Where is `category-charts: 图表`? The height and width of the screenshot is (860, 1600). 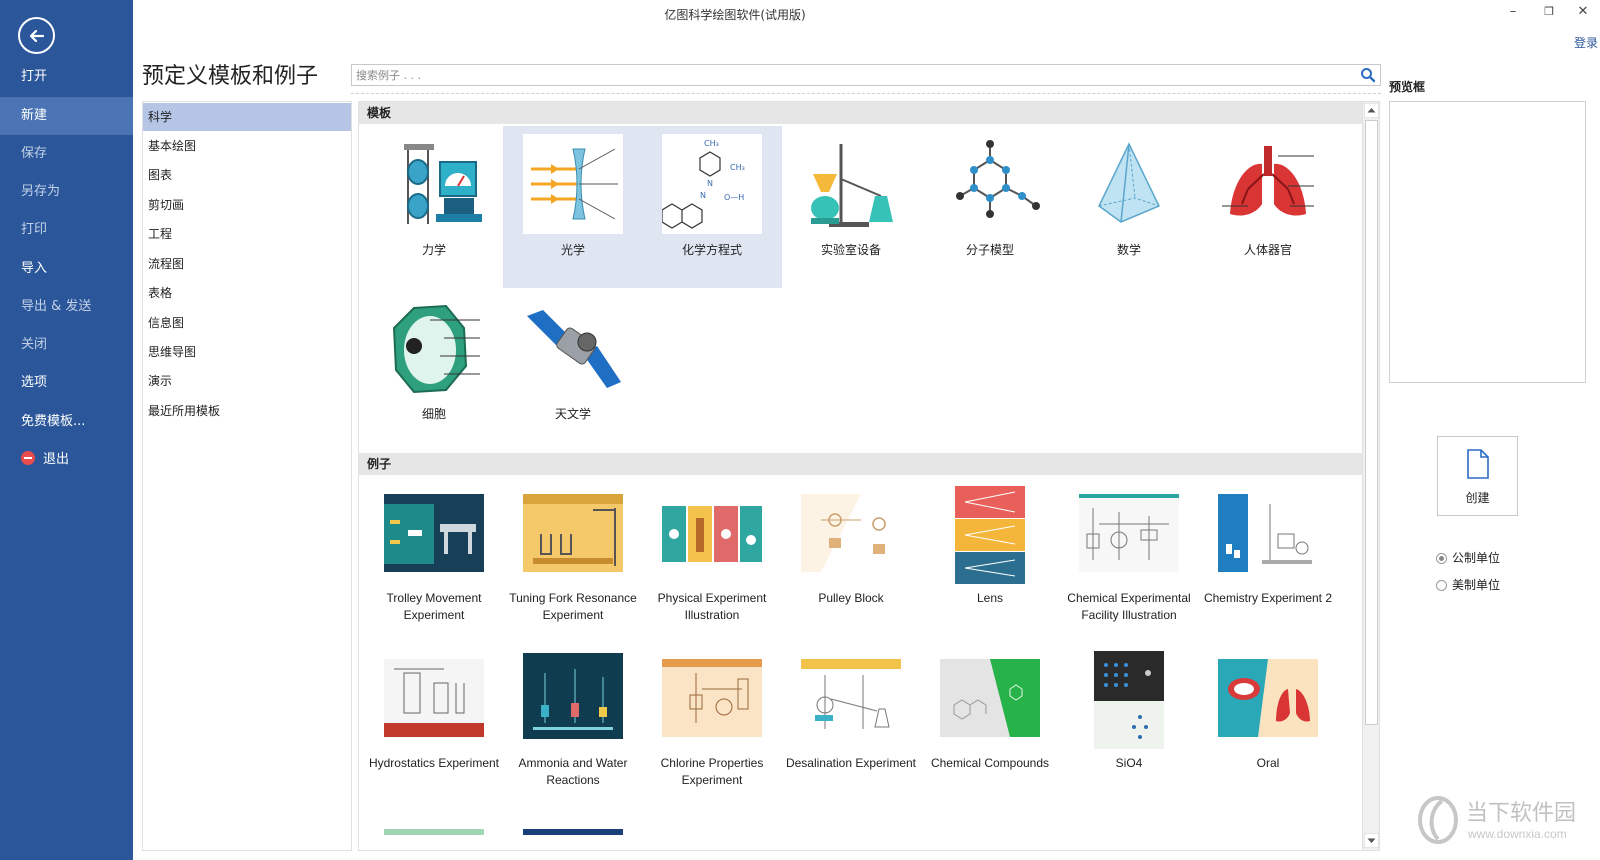
category-charts: 图表 is located at coordinates (247, 175).